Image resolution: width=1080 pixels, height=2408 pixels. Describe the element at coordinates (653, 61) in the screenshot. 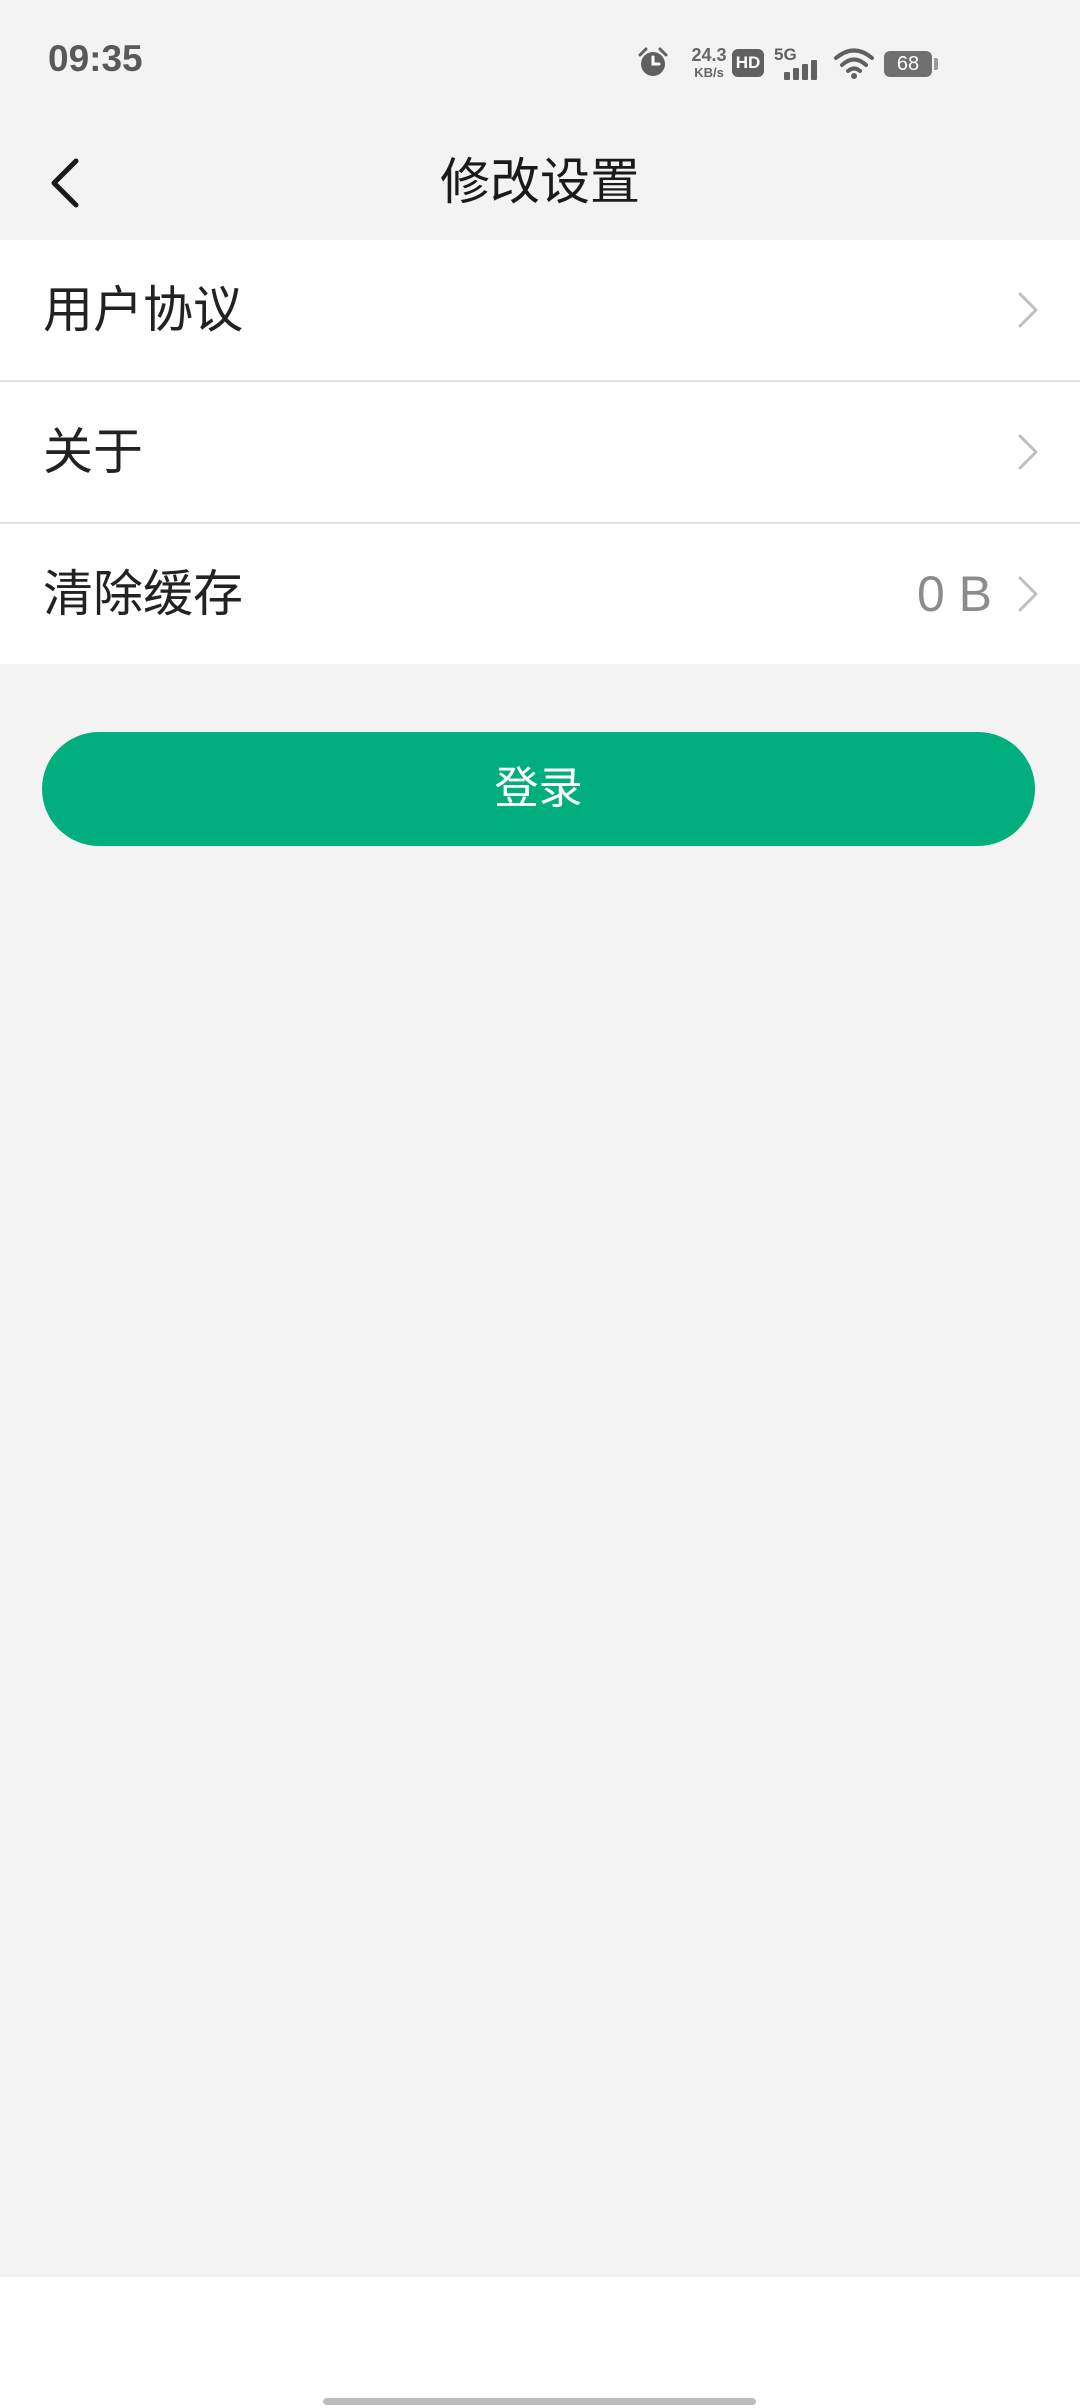

I see `alarm-icon` at that location.